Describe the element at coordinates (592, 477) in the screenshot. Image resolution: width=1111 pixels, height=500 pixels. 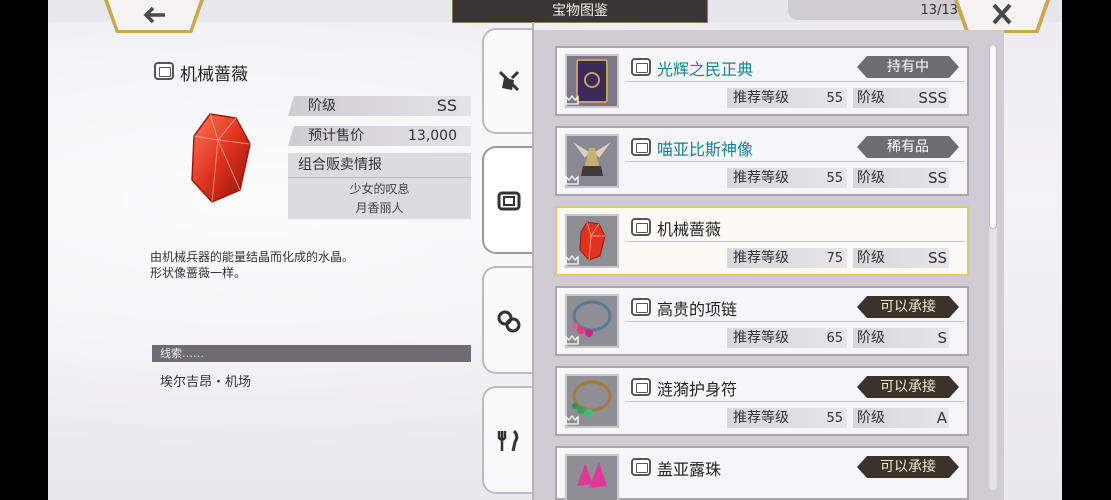
I see `pink-crystal-icon` at that location.